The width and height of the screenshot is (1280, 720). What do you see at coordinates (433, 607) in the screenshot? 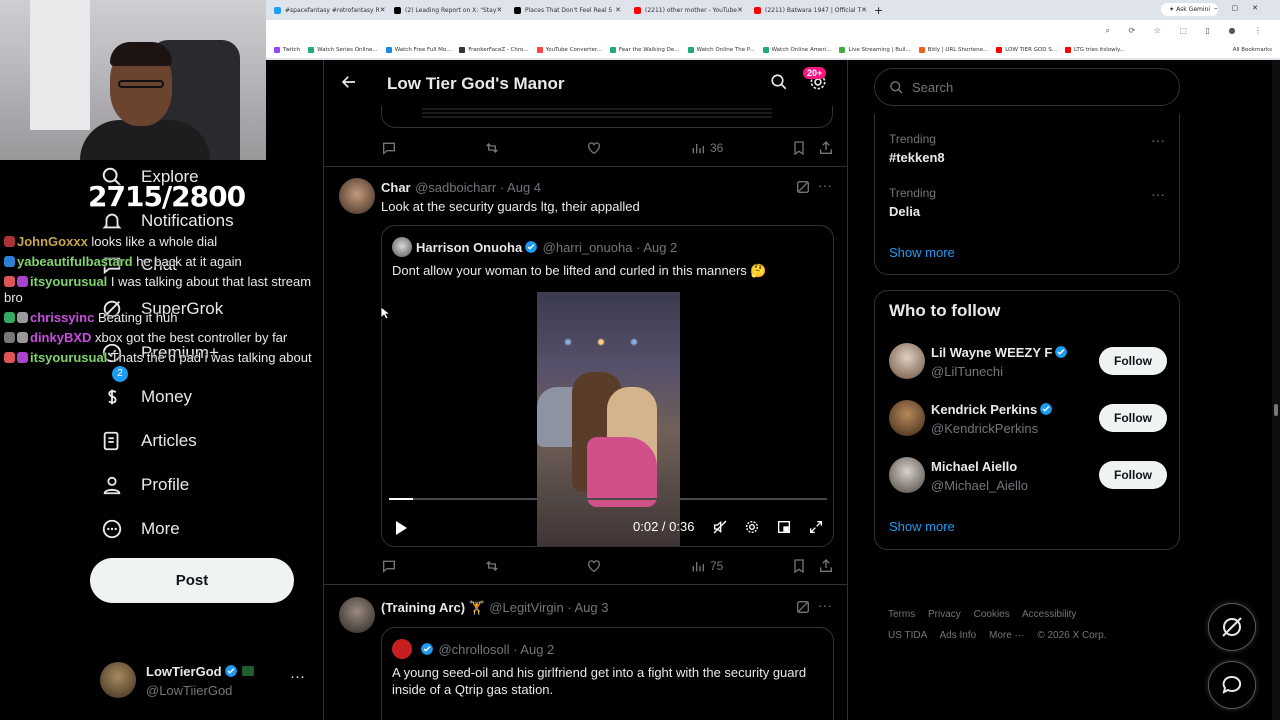
I see `author-name: (Training Arc) 🏋` at bounding box center [433, 607].